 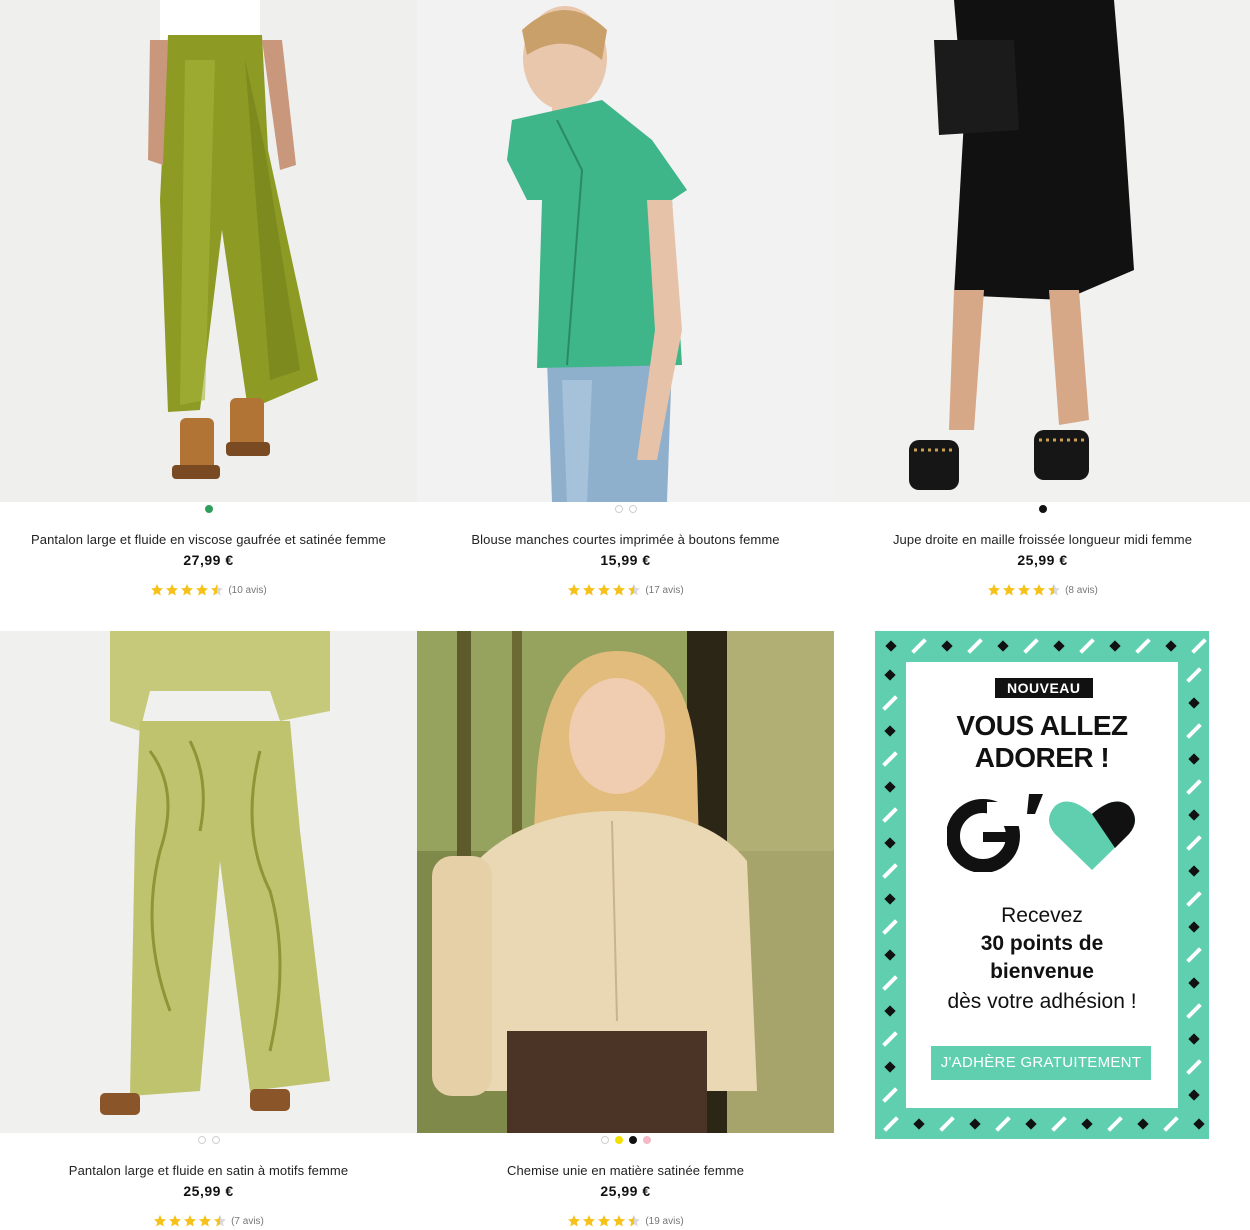 What do you see at coordinates (1042, 725) in the screenshot?
I see `promo-headline-line: VOUS ALLEZ` at bounding box center [1042, 725].